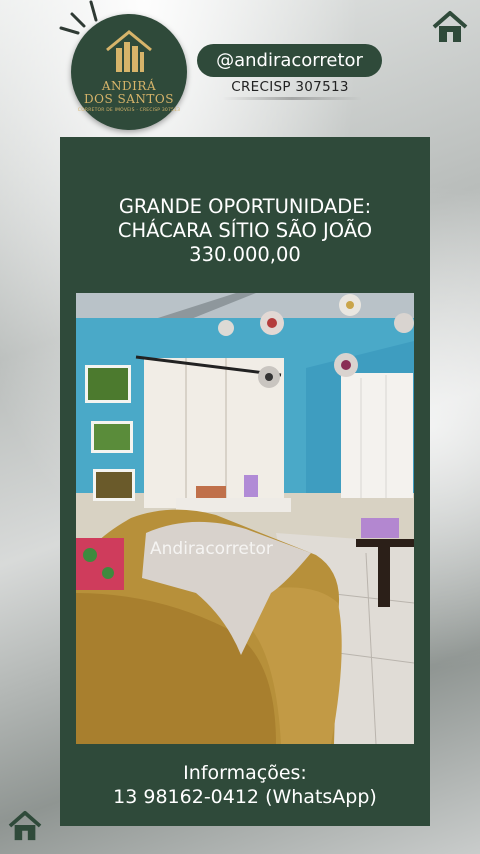 This screenshot has width=480, height=854. What do you see at coordinates (289, 60) in the screenshot?
I see `instagram-handle: @andiracorretor` at bounding box center [289, 60].